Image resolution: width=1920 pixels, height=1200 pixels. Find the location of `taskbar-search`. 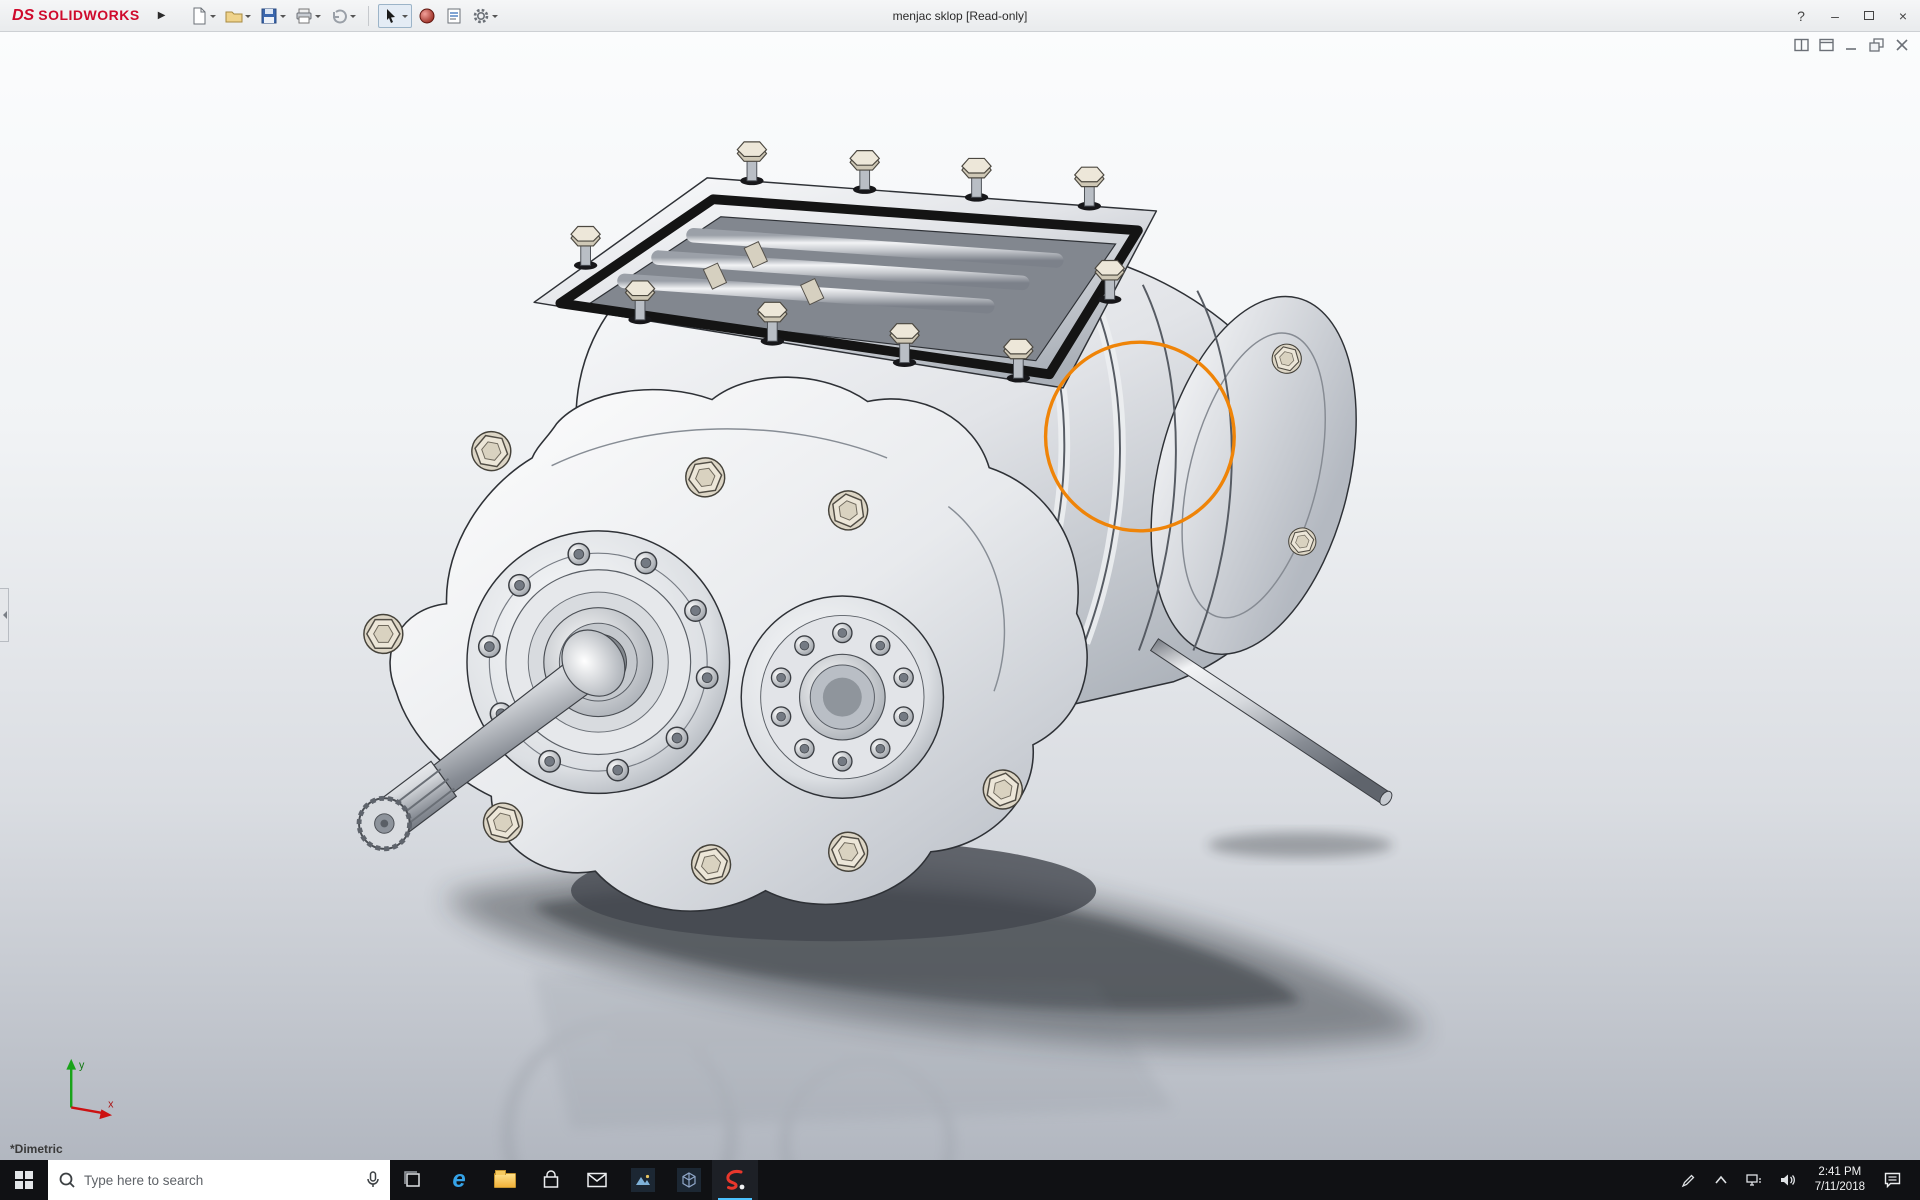

taskbar-search is located at coordinates (219, 1180).